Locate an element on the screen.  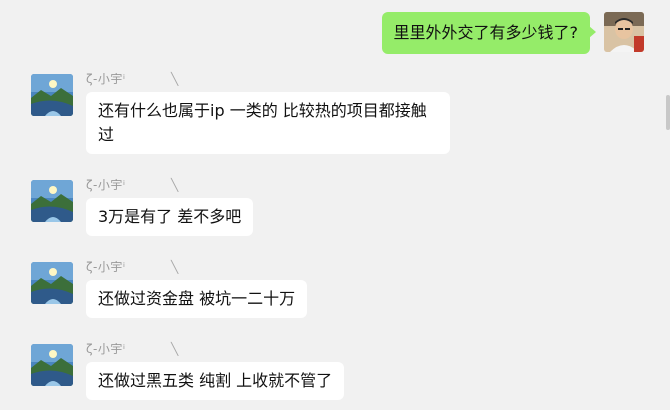
outgoing-message: 里里外外交了有多少钱了? is located at coordinates (512, 33).